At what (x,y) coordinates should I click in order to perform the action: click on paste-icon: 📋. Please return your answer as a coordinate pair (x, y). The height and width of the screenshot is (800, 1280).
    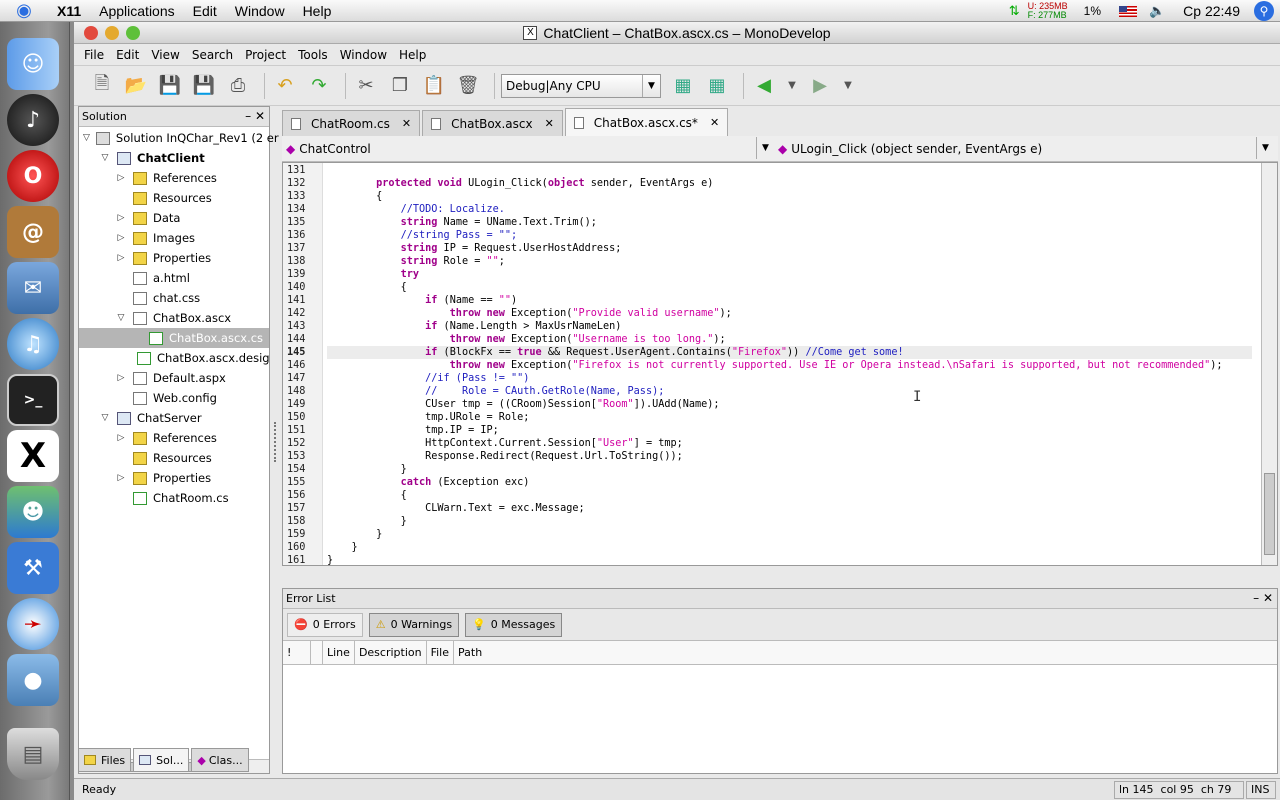
    Looking at the image, I should click on (434, 86).